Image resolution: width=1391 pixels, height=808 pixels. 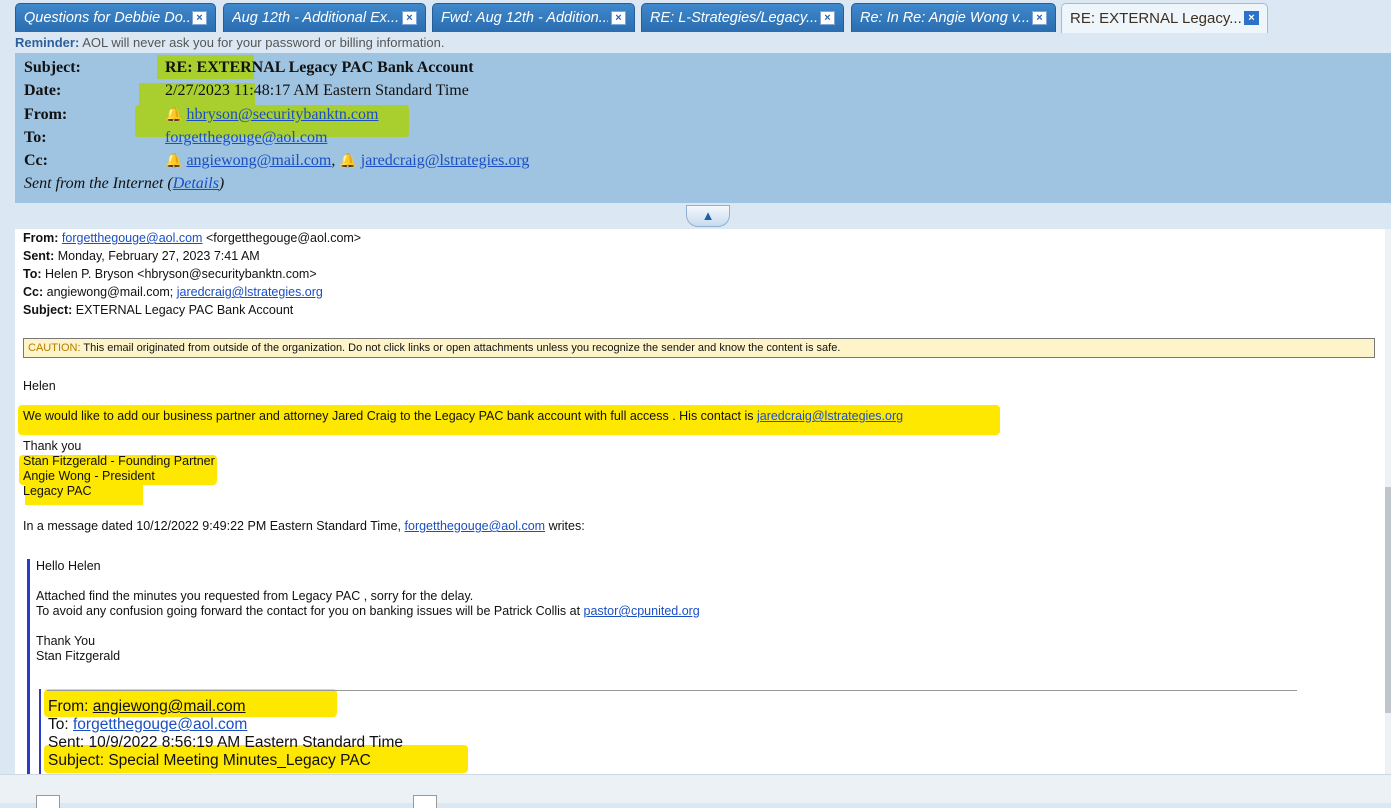 I want to click on header-sent-from-row: Sent from the Internet (Details), so click(x=124, y=186).